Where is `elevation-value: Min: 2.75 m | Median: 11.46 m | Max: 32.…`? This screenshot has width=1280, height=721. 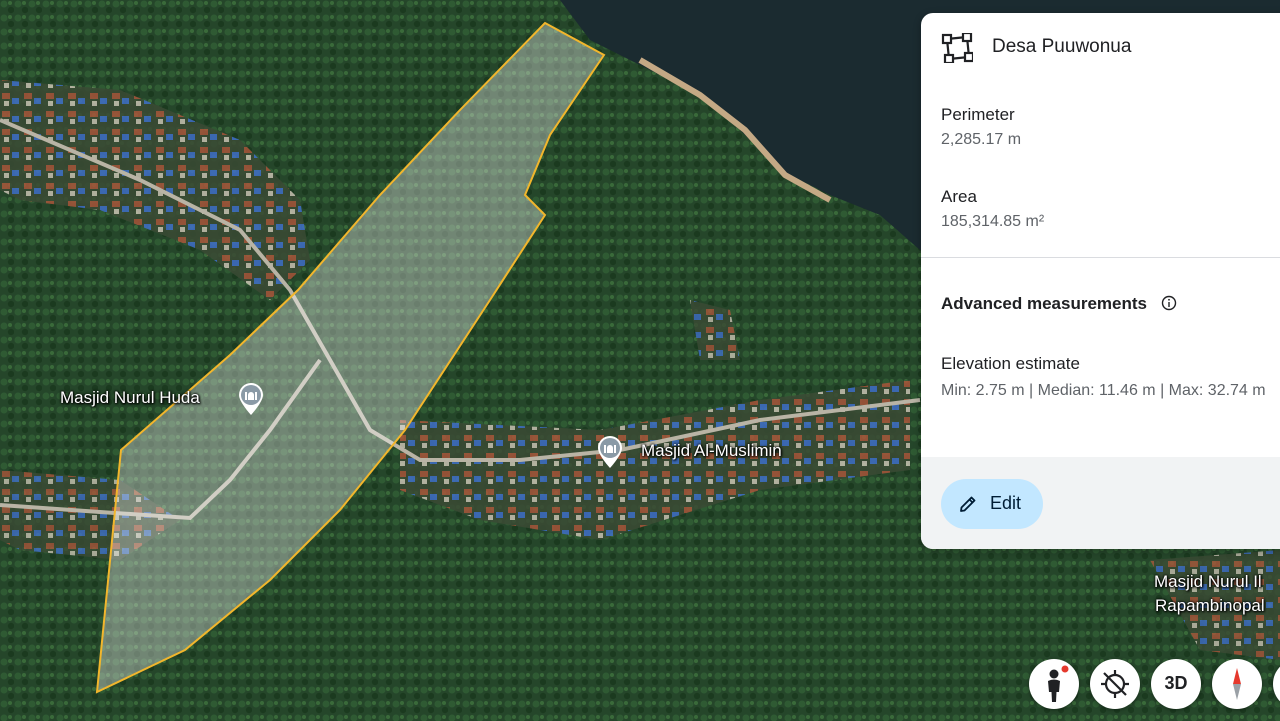
elevation-value: Min: 2.75 m | Median: 11.46 m | Max: 32.… is located at coordinates (1103, 390).